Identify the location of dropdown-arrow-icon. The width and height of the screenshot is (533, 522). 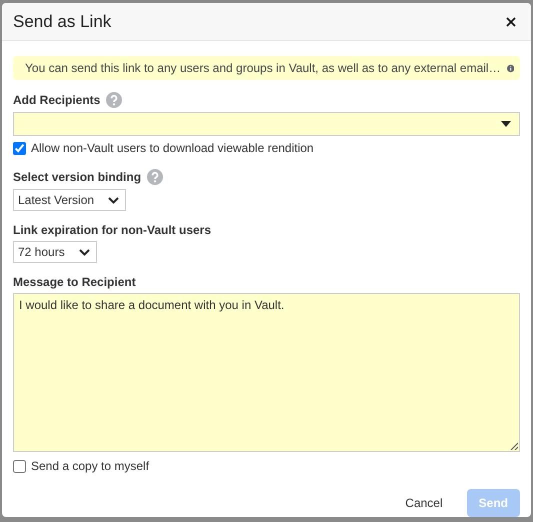
(506, 124).